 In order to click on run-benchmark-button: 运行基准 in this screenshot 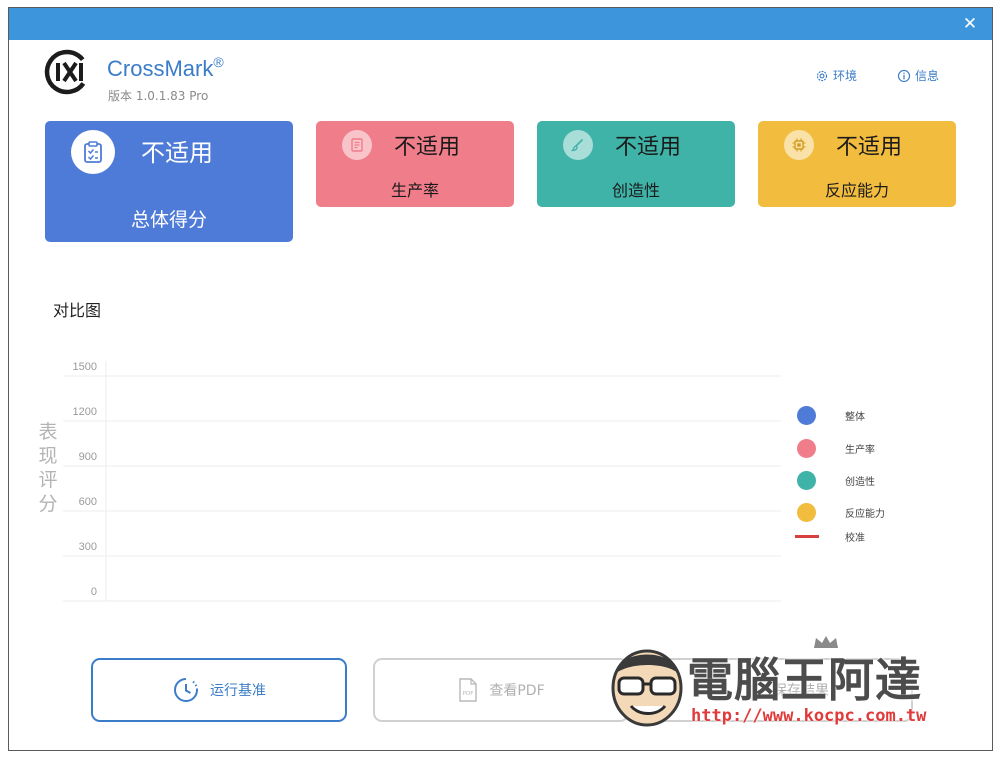, I will do `click(219, 690)`.